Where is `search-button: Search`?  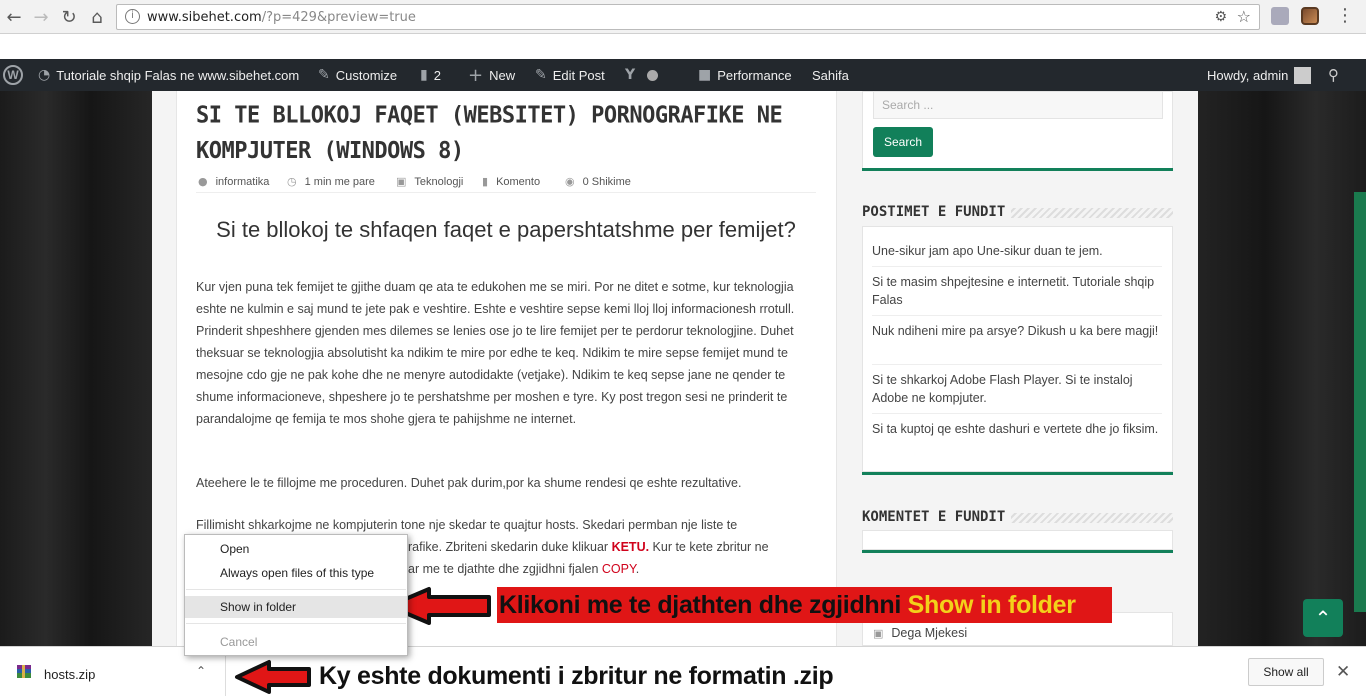
search-button: Search is located at coordinates (903, 142).